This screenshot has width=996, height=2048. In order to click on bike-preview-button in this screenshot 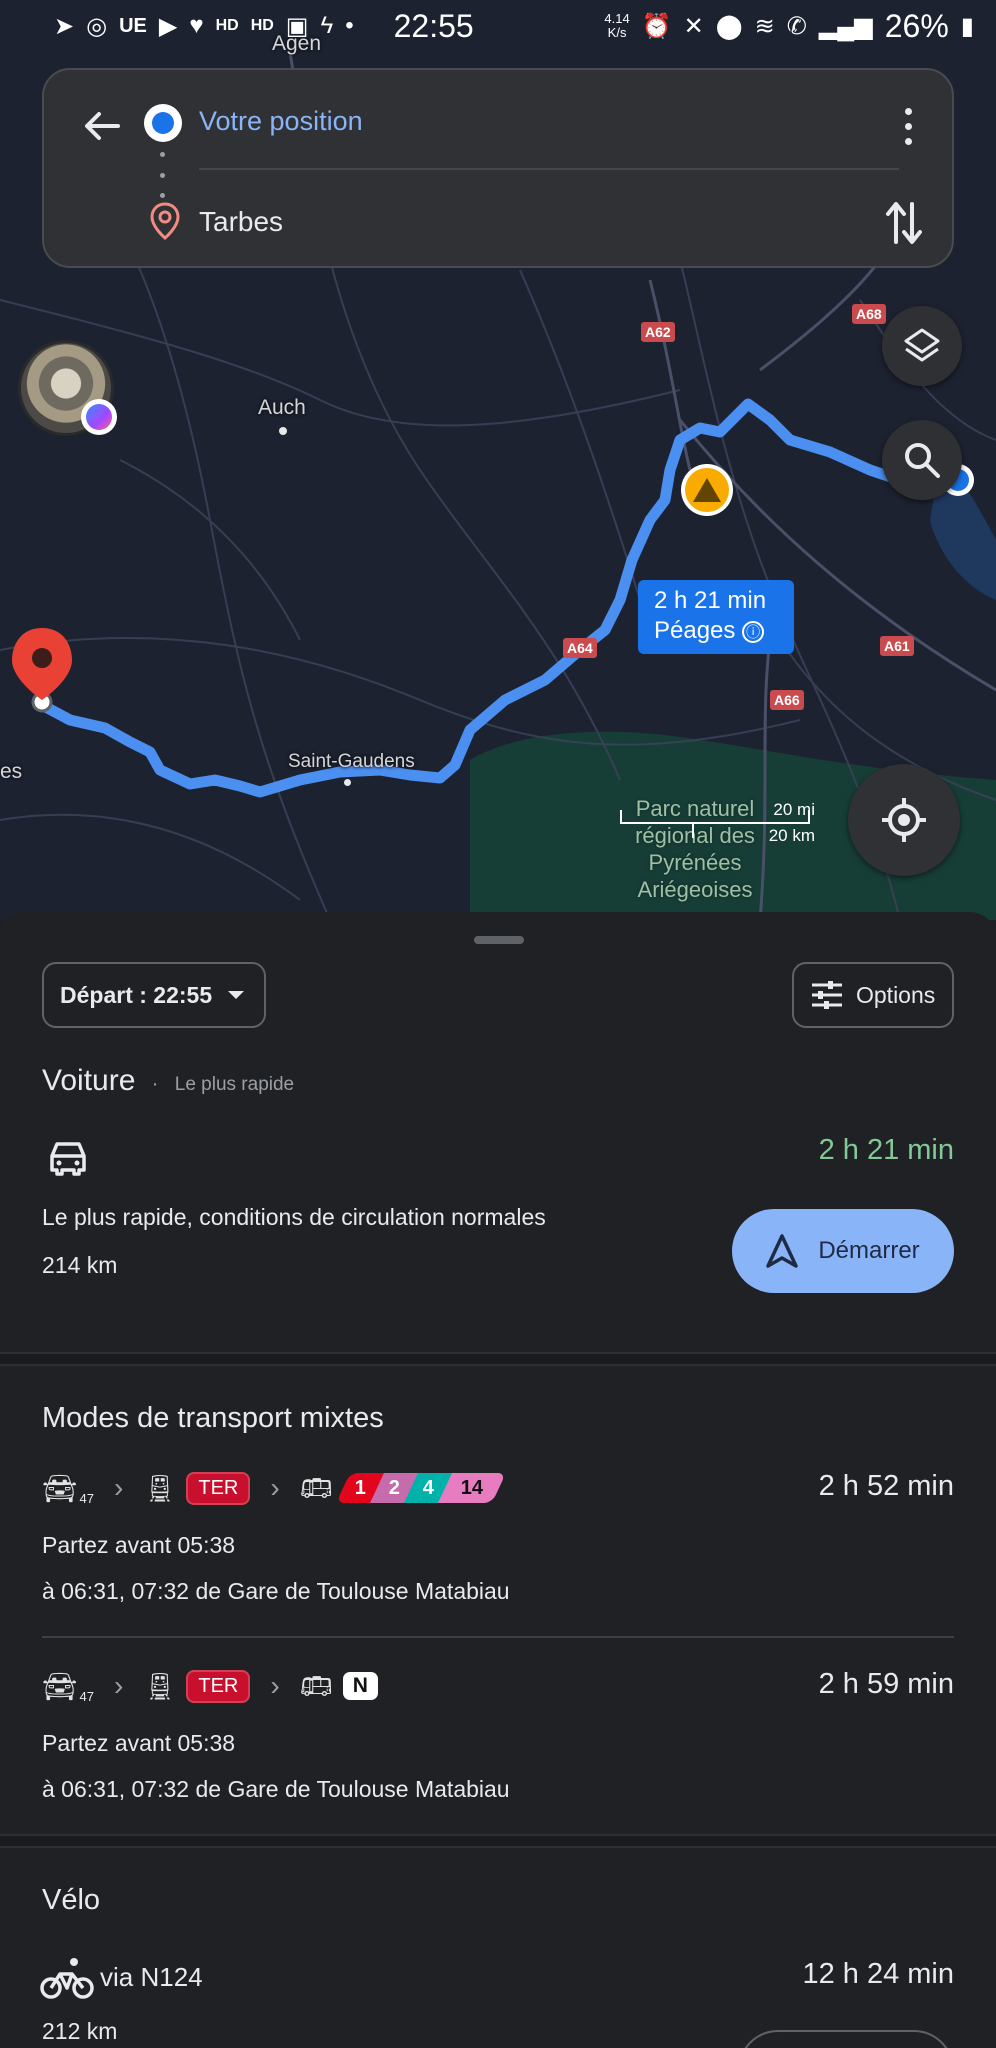, I will do `click(846, 2039)`.